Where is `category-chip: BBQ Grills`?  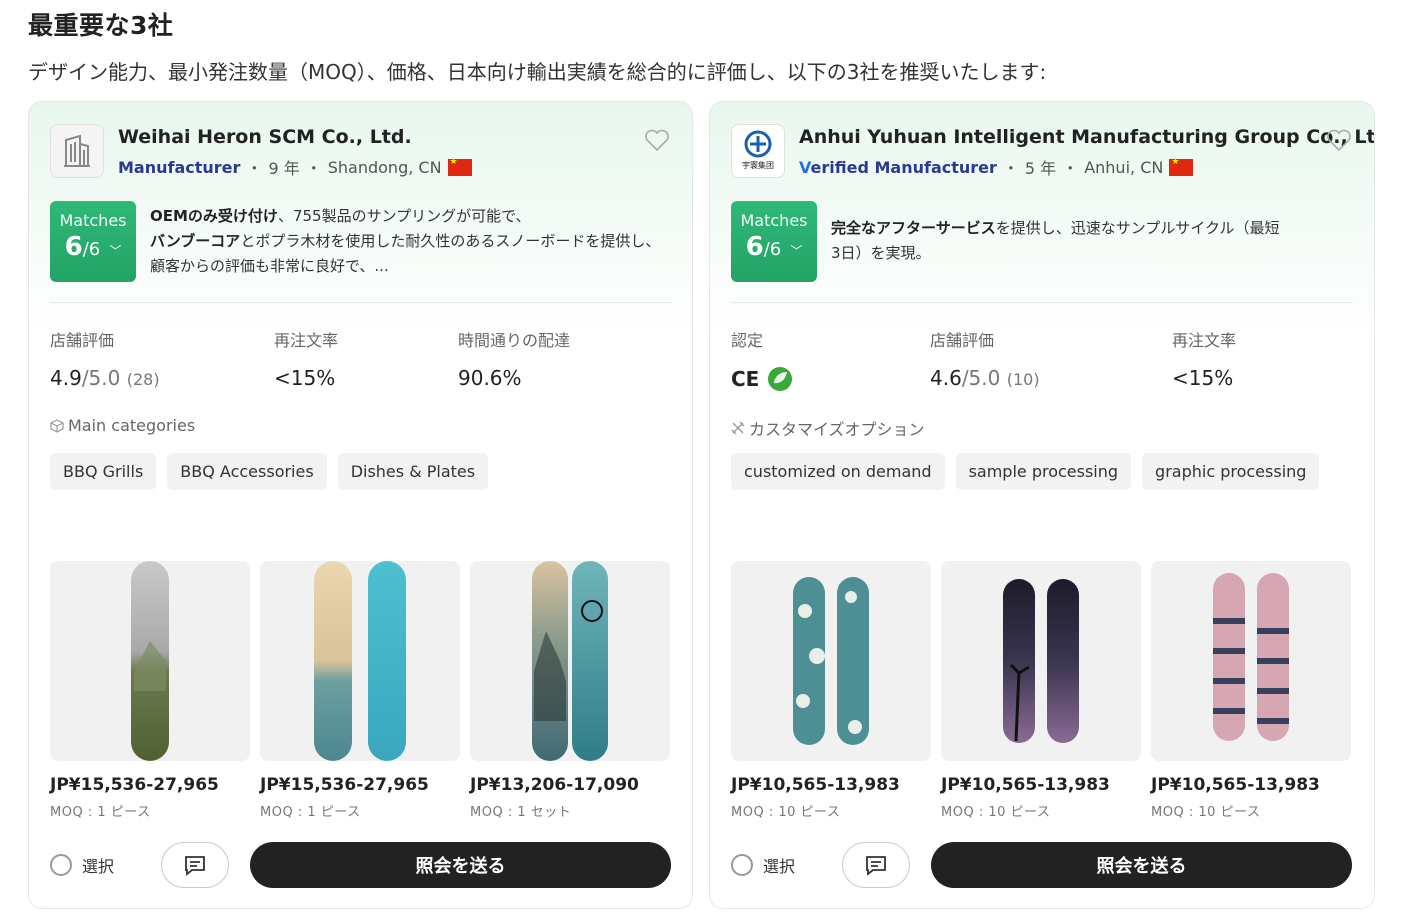
category-chip: BBQ Grills is located at coordinates (103, 471).